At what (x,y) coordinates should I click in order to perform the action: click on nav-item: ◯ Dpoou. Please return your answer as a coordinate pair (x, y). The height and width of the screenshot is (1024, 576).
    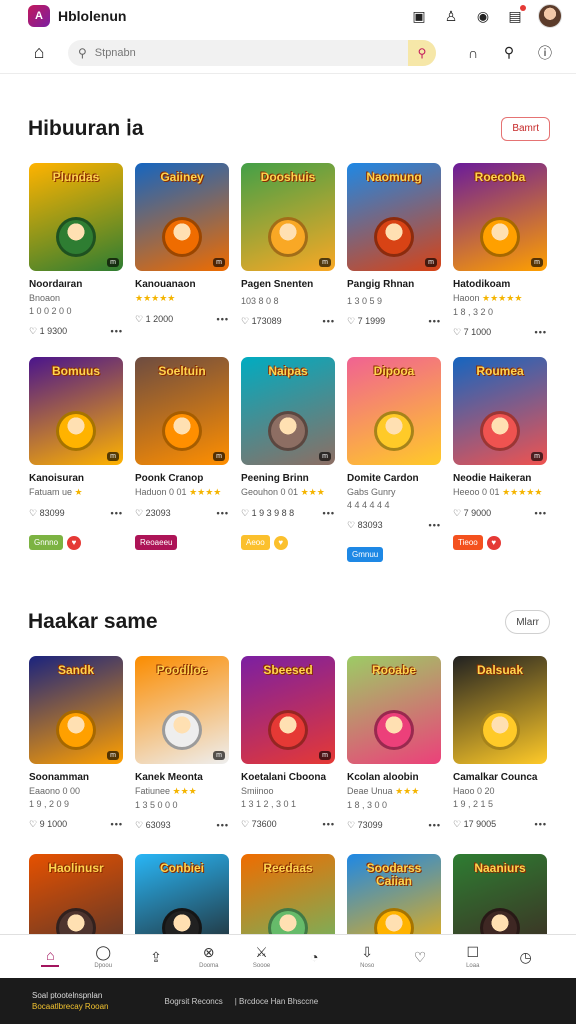
    Looking at the image, I should click on (103, 956).